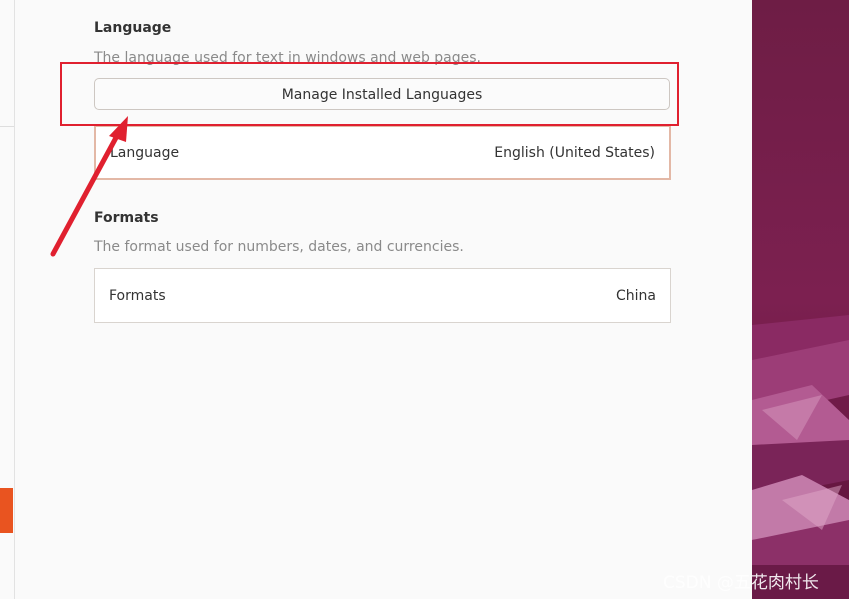  What do you see at coordinates (382, 152) in the screenshot?
I see `language-row: Language English (United States)` at bounding box center [382, 152].